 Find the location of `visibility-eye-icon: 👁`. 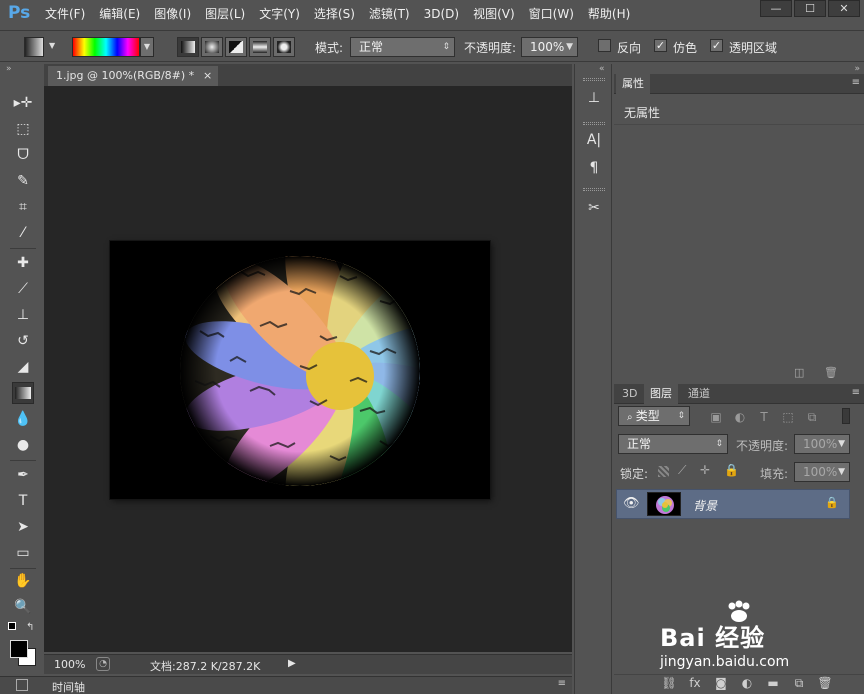

visibility-eye-icon: 👁 is located at coordinates (631, 503).